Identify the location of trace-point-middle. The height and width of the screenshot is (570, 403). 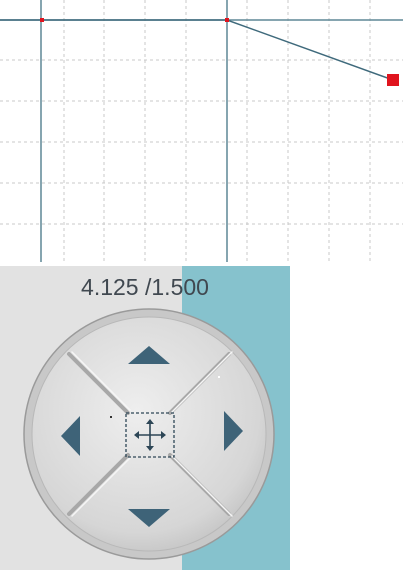
(227, 20).